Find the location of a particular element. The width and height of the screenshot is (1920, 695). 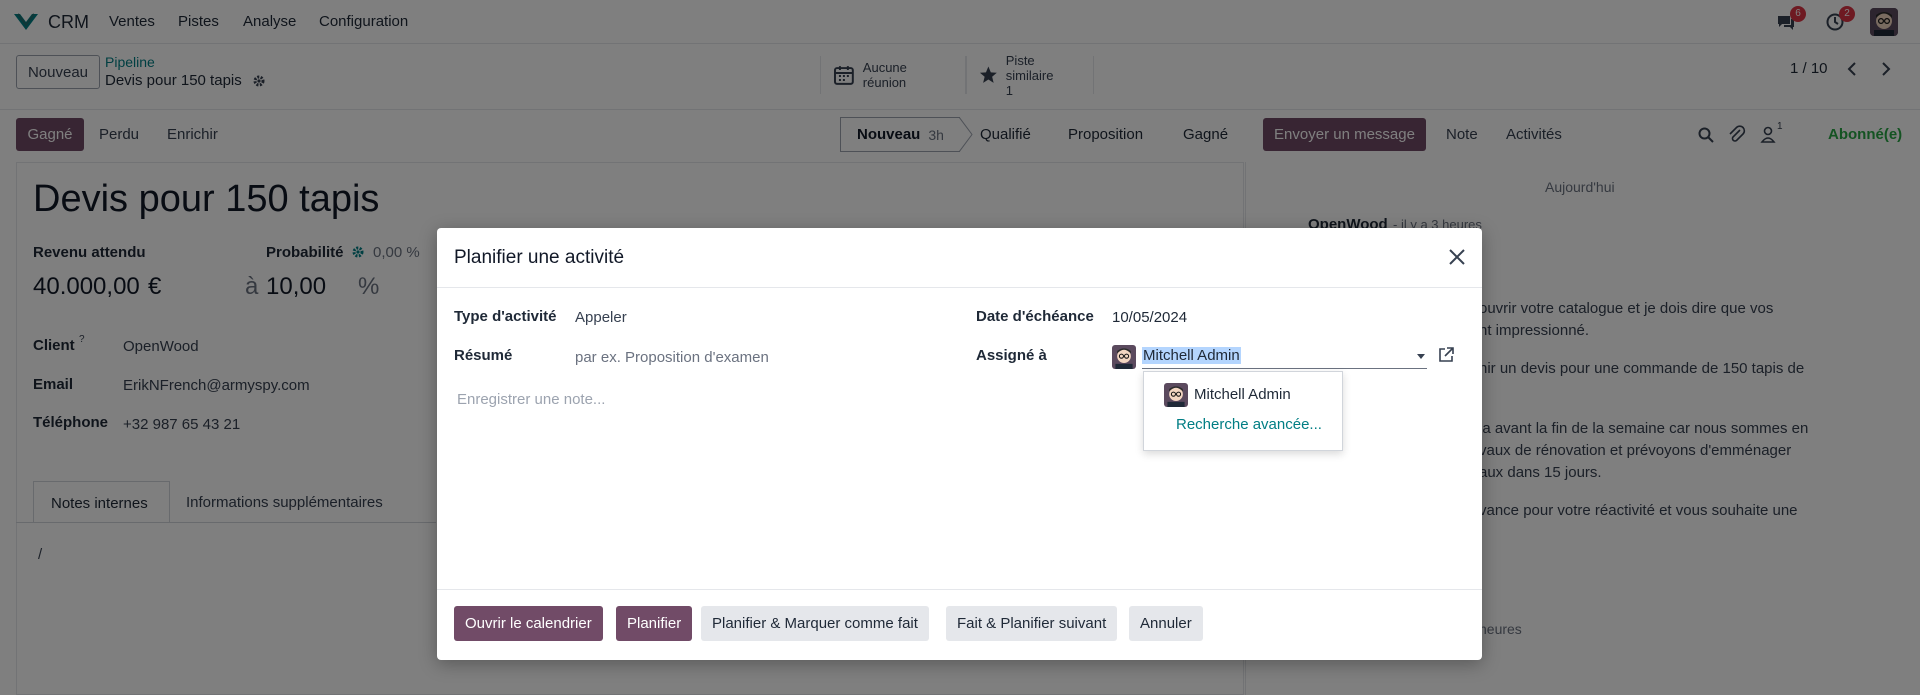

dropdown-user-avatar is located at coordinates (1176, 395).